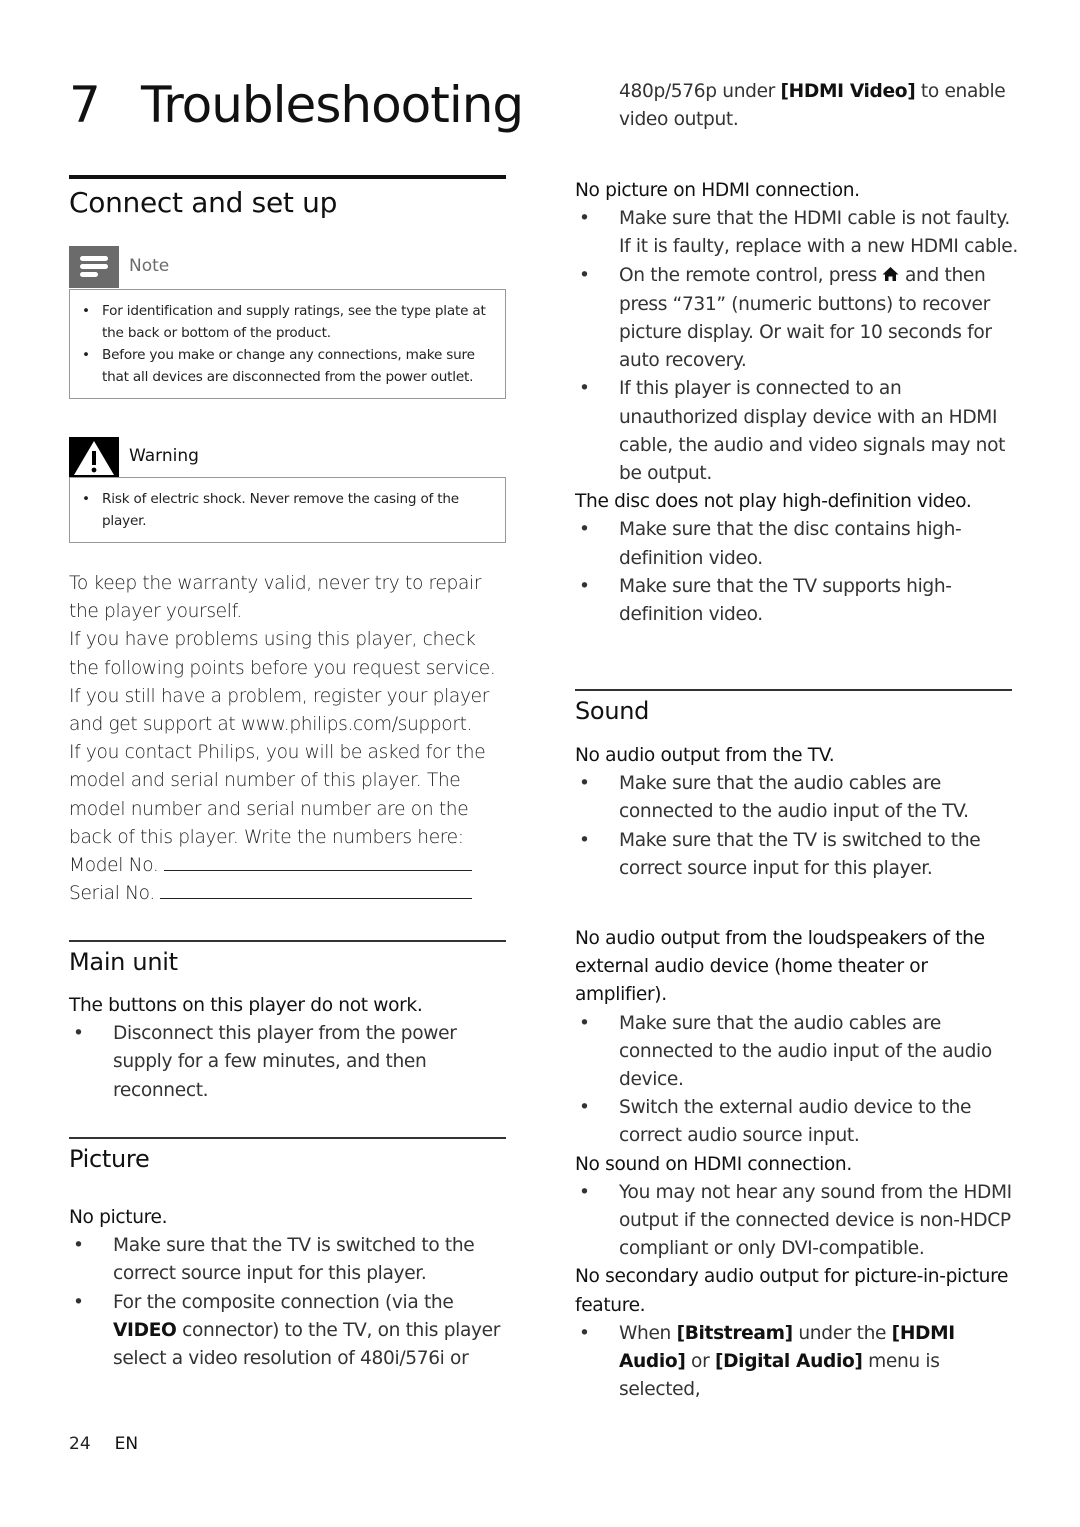 This screenshot has width=1080, height=1527. Describe the element at coordinates (890, 277) in the screenshot. I see `home-icon` at that location.